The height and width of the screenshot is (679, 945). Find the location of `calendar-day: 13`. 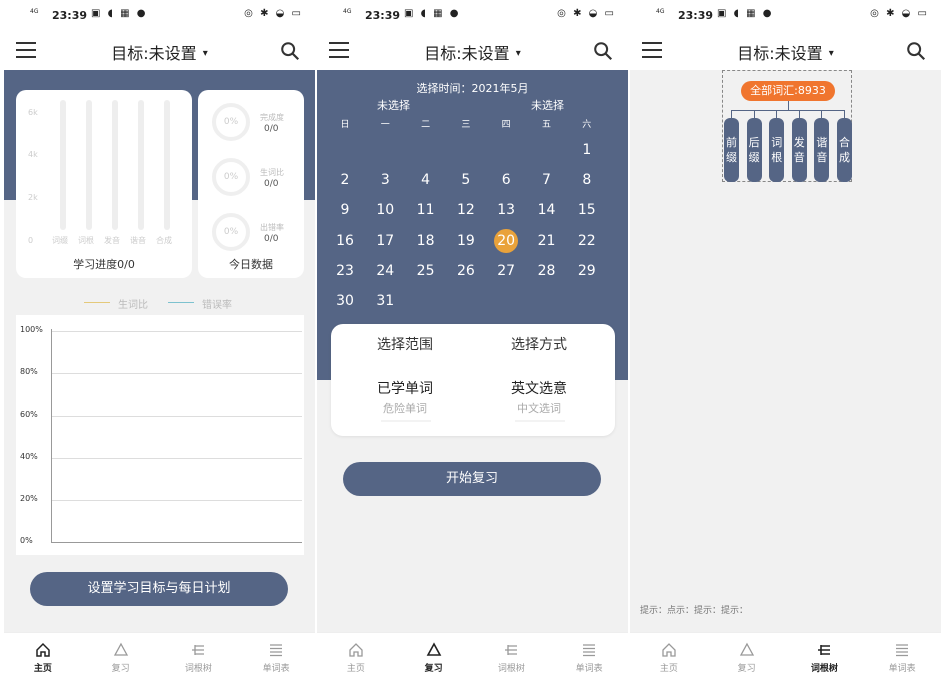

calendar-day: 13 is located at coordinates (506, 210).